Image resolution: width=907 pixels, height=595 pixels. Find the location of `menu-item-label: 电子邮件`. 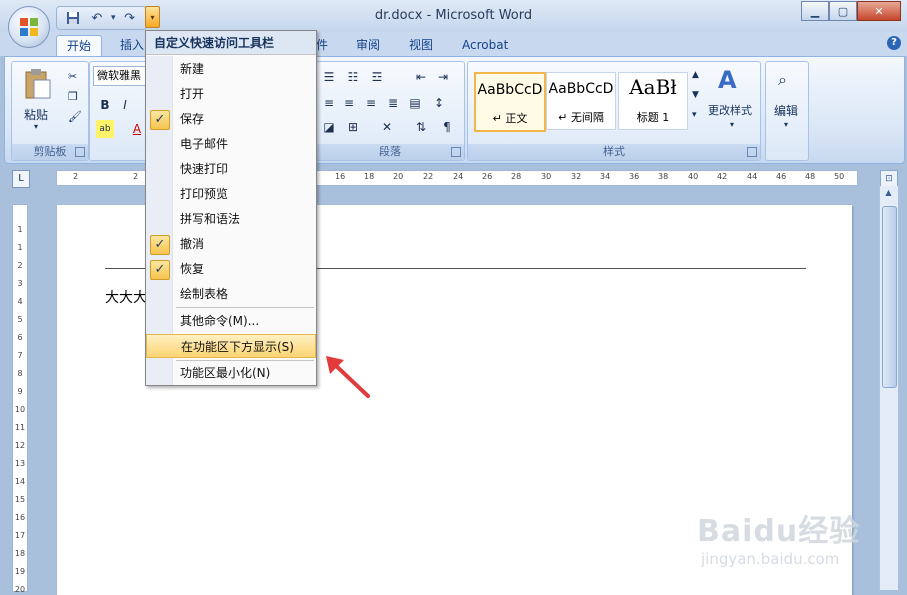

menu-item-label: 电子邮件 is located at coordinates (204, 144).